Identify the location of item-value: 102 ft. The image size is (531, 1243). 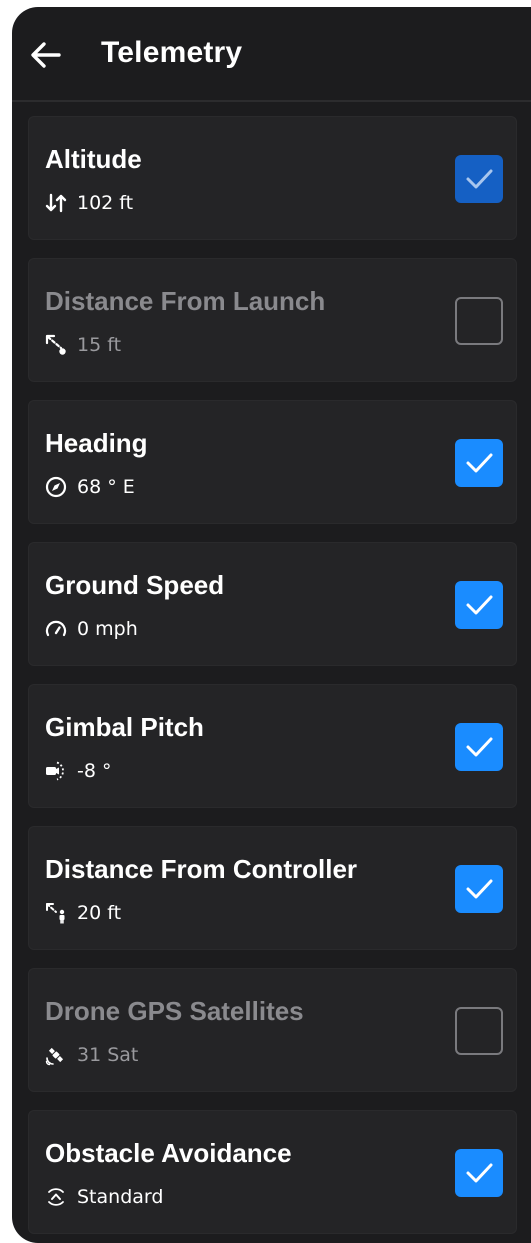
(105, 203).